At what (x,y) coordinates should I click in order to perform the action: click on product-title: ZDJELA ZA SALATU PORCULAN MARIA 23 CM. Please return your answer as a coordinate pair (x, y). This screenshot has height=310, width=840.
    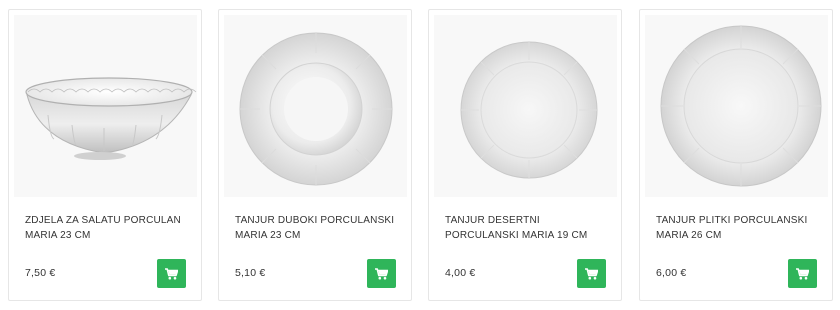
    Looking at the image, I should click on (110, 228).